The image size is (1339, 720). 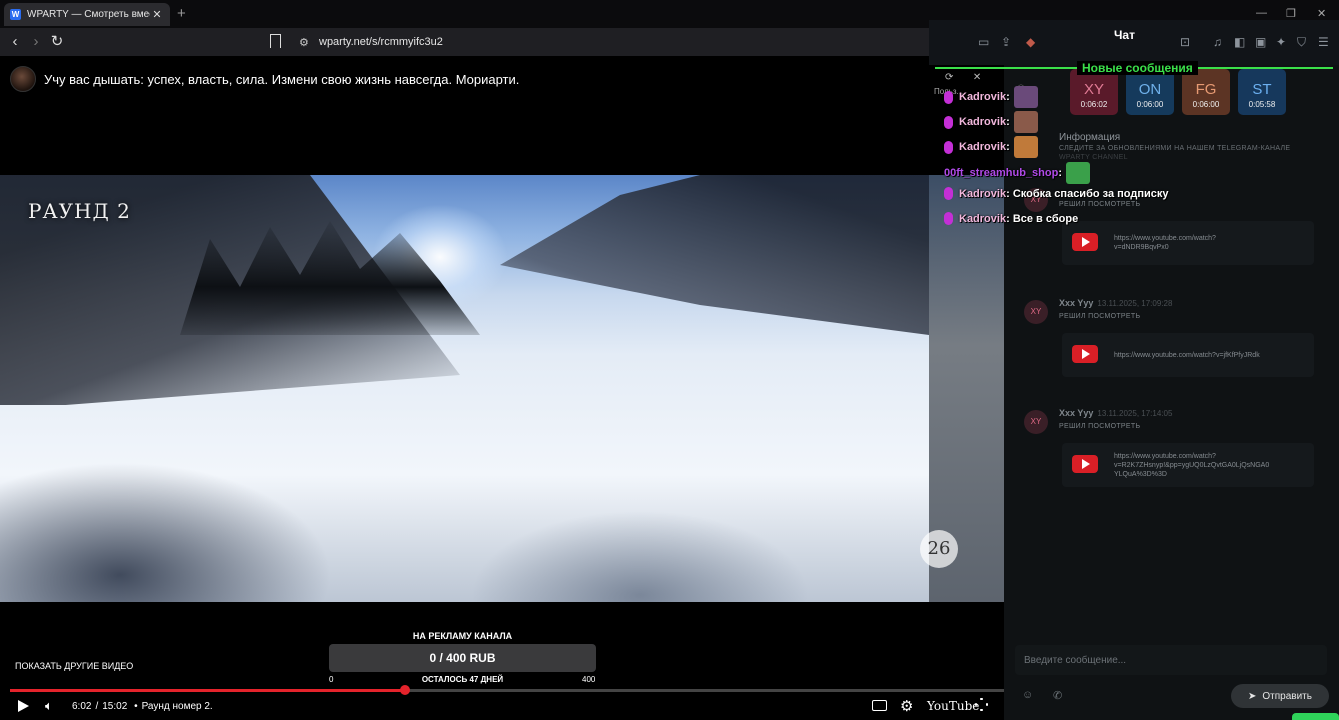 What do you see at coordinates (1017, 173) in the screenshot?
I see `overlay-chat-message: 00ft_streamhub_shop:` at bounding box center [1017, 173].